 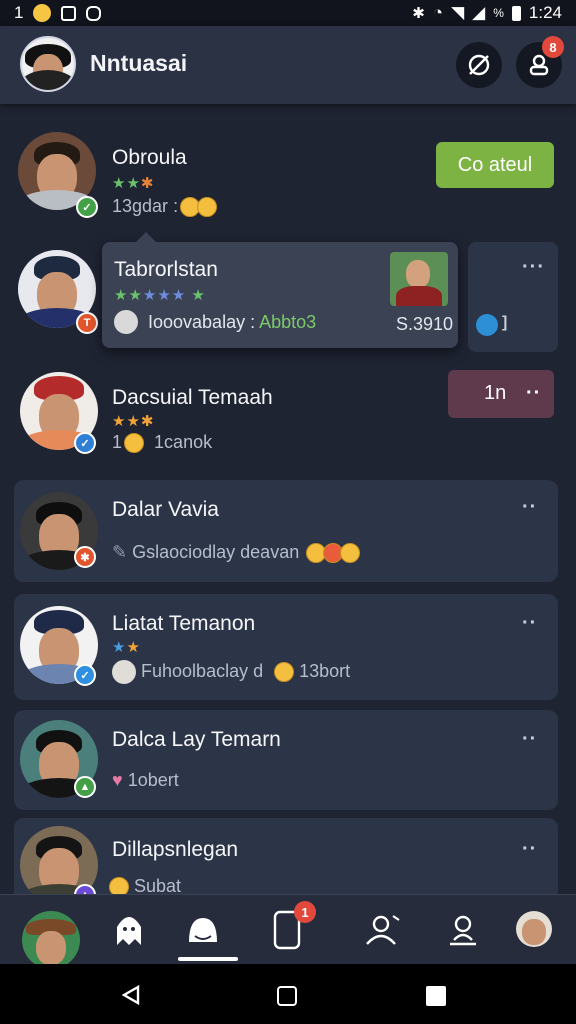 I want to click on back-icon, so click(x=131, y=995).